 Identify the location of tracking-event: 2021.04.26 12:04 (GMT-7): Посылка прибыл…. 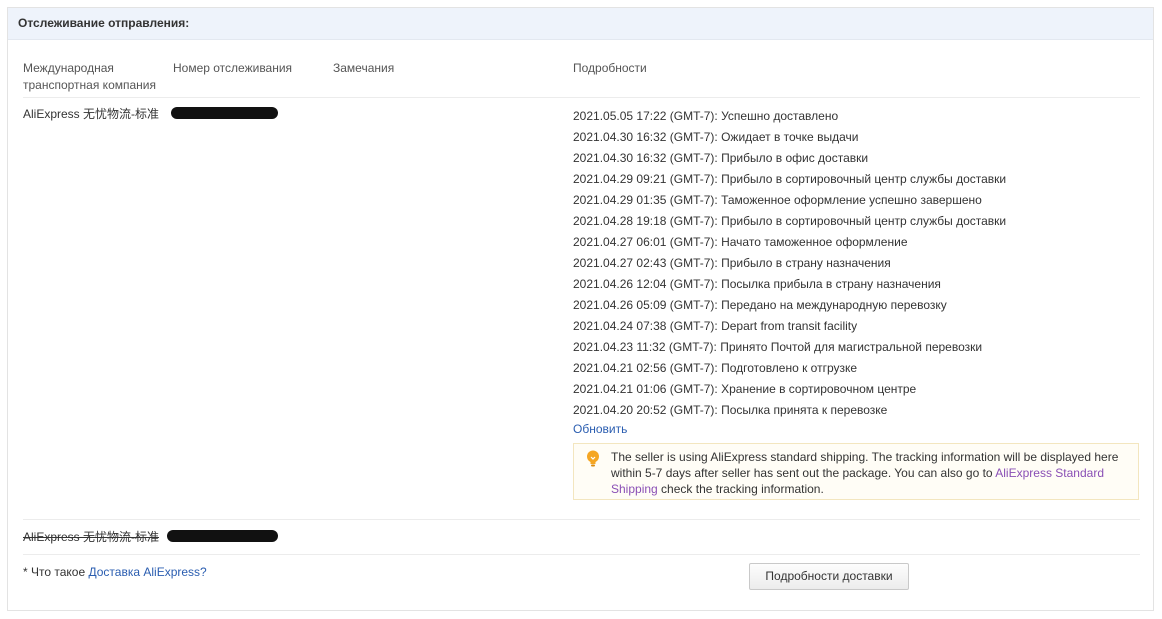
(757, 284).